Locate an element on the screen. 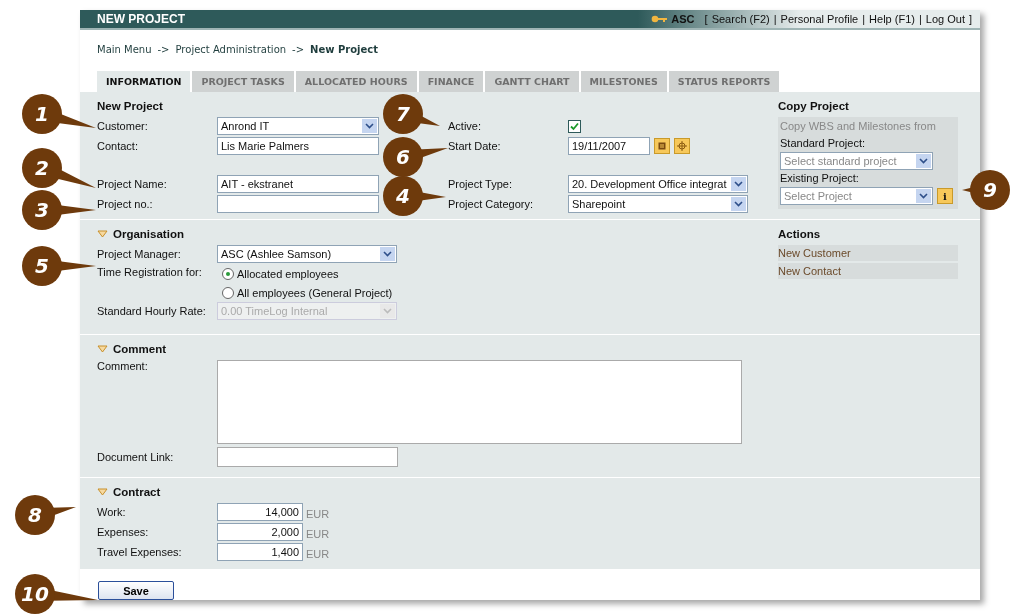 Image resolution: width=1012 pixels, height=615 pixels. amount-field: 1,400 is located at coordinates (260, 552).